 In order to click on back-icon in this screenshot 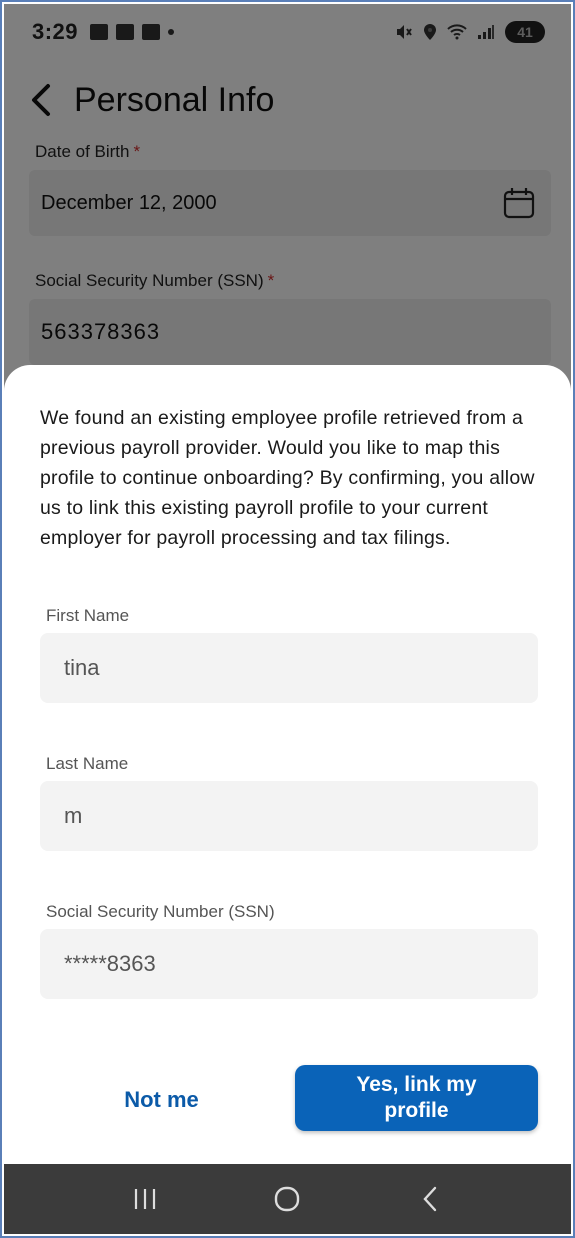, I will do `click(430, 1199)`.